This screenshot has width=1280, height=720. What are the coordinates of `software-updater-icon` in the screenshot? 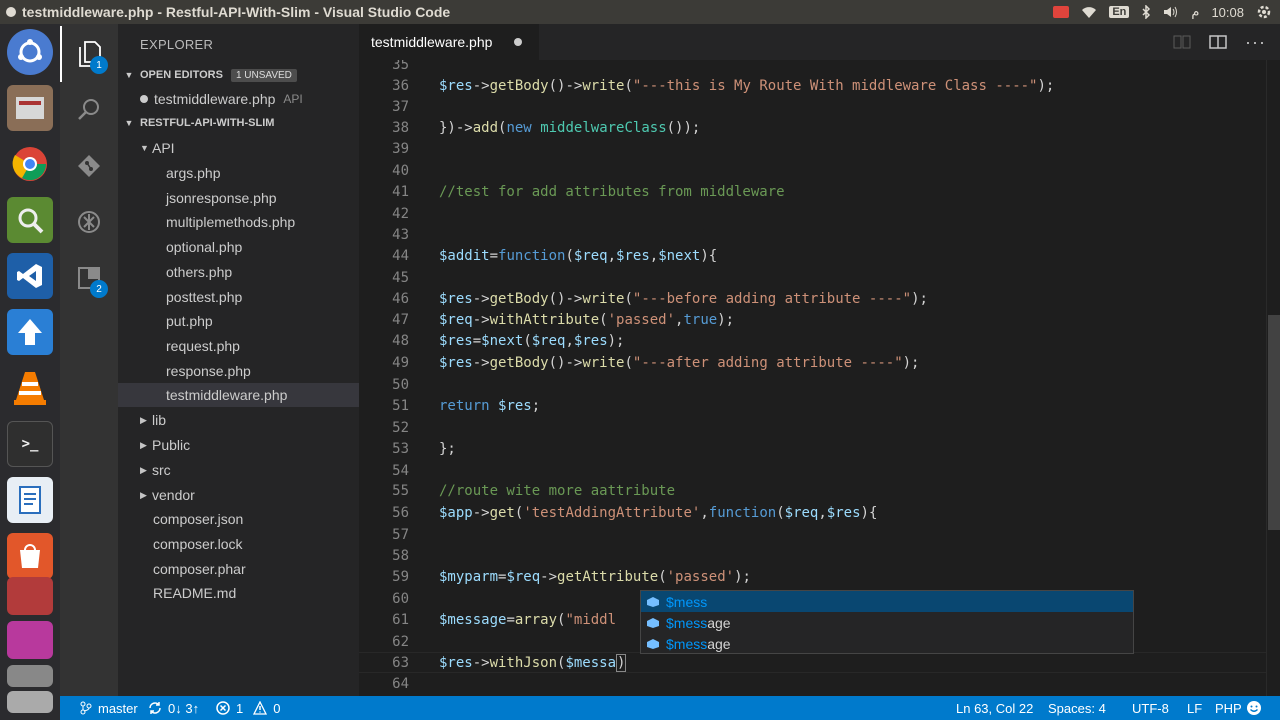 It's located at (30, 332).